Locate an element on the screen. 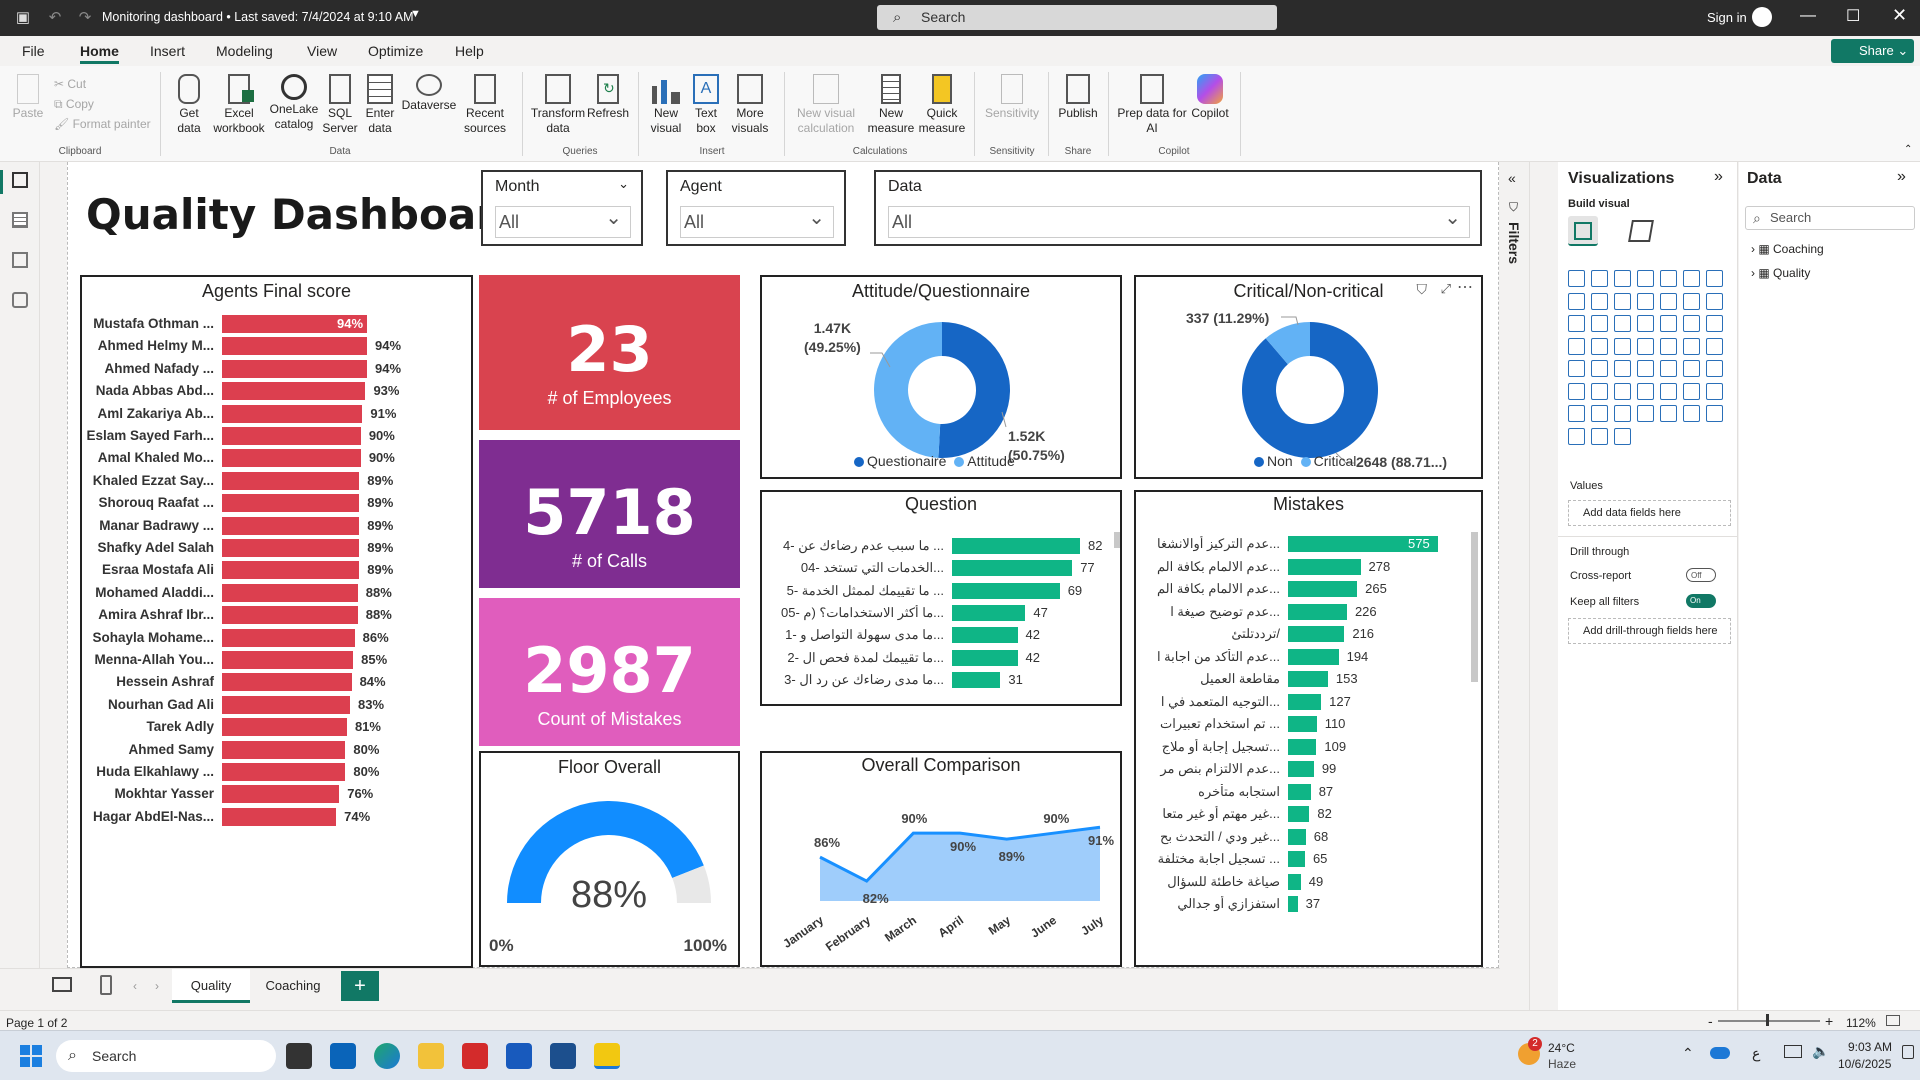 Image resolution: width=1920 pixels, height=1080 pixels. word-icon is located at coordinates (519, 1056).